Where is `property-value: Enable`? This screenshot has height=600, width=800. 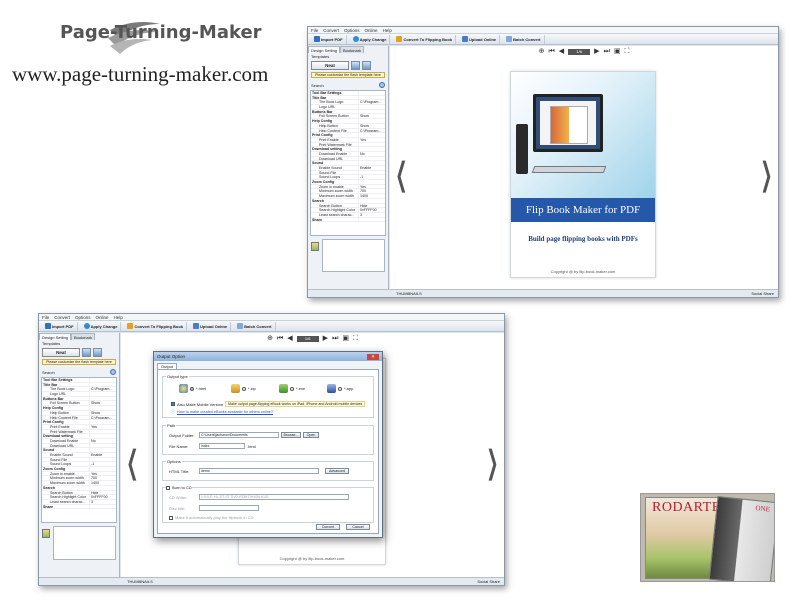
property-value: Enable is located at coordinates (102, 455).